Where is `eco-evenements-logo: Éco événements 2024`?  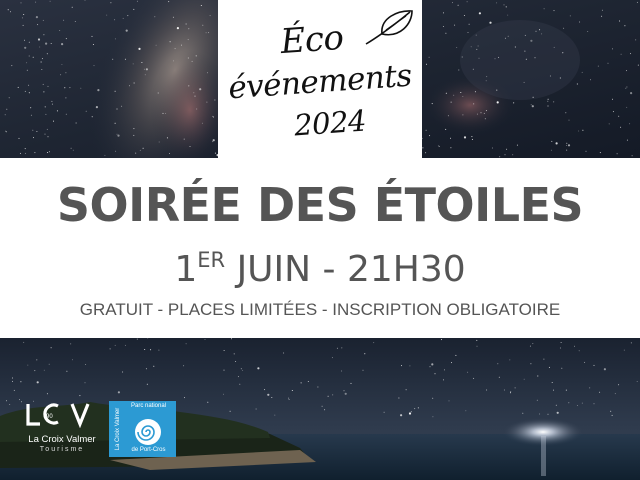 eco-evenements-logo: Éco événements 2024 is located at coordinates (320, 79).